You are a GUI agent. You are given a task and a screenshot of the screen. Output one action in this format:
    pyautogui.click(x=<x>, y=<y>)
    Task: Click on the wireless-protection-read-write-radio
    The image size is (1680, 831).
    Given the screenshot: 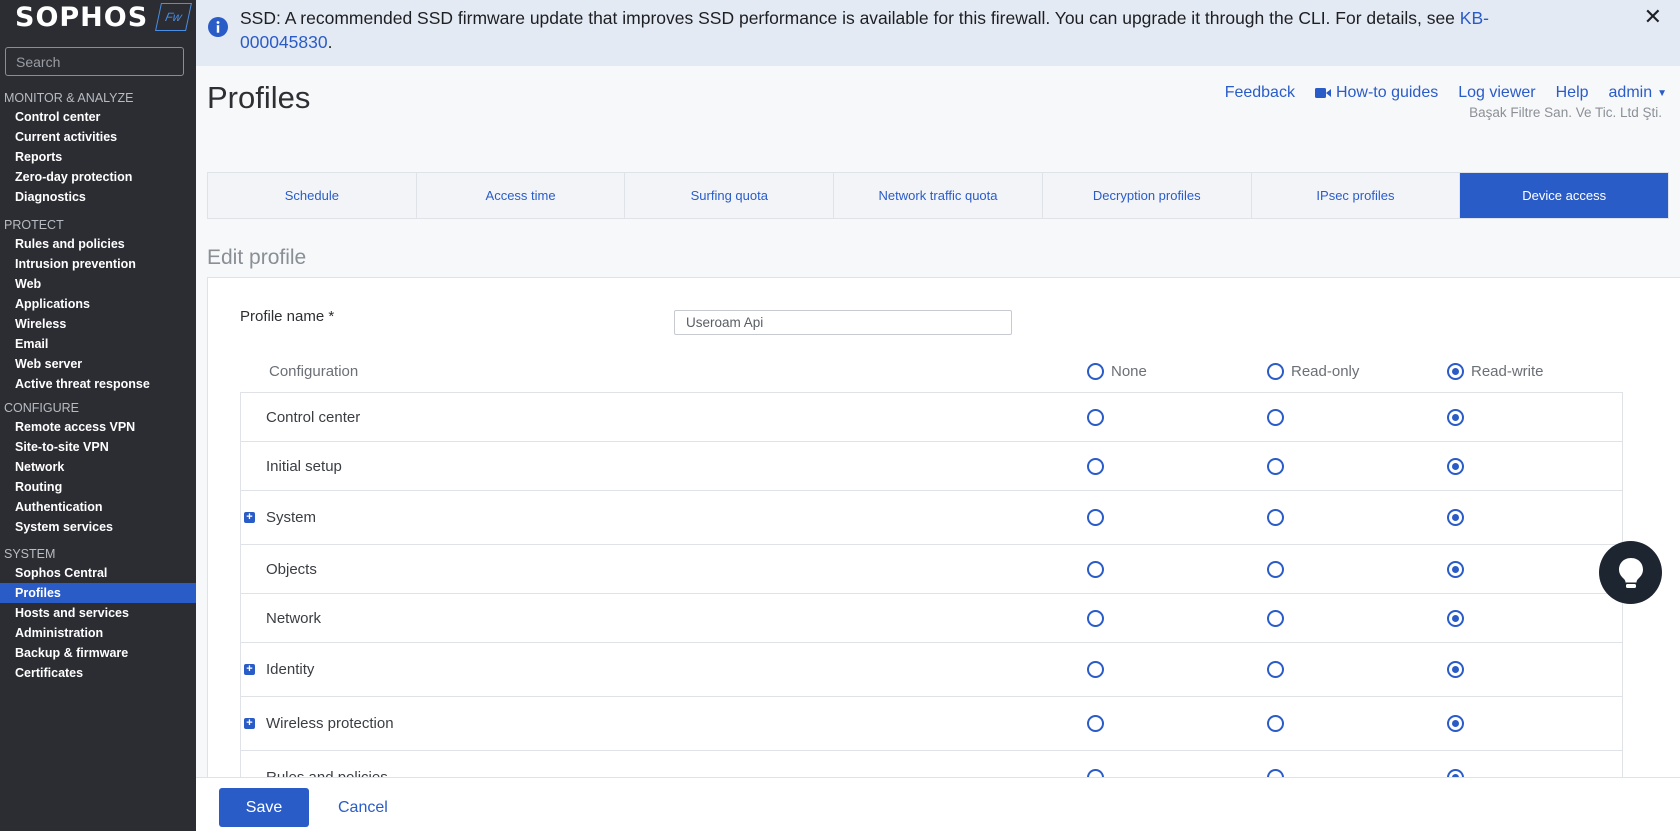 What is the action you would take?
    pyautogui.click(x=1455, y=723)
    